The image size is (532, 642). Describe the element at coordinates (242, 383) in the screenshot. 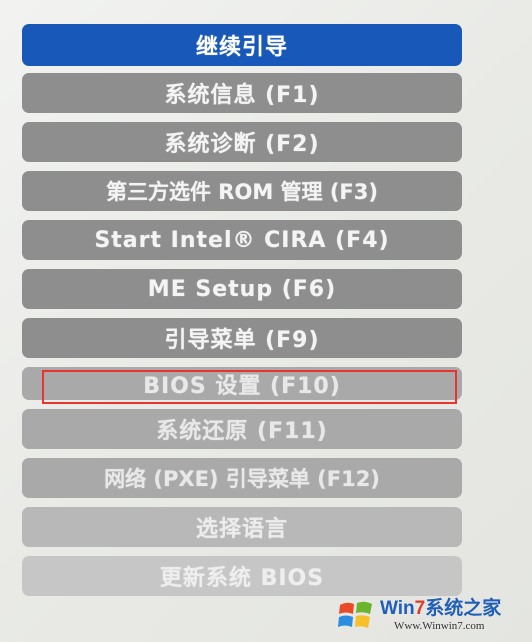

I see `menu-item-bios-setup: BIOS 设置 (F10)` at that location.